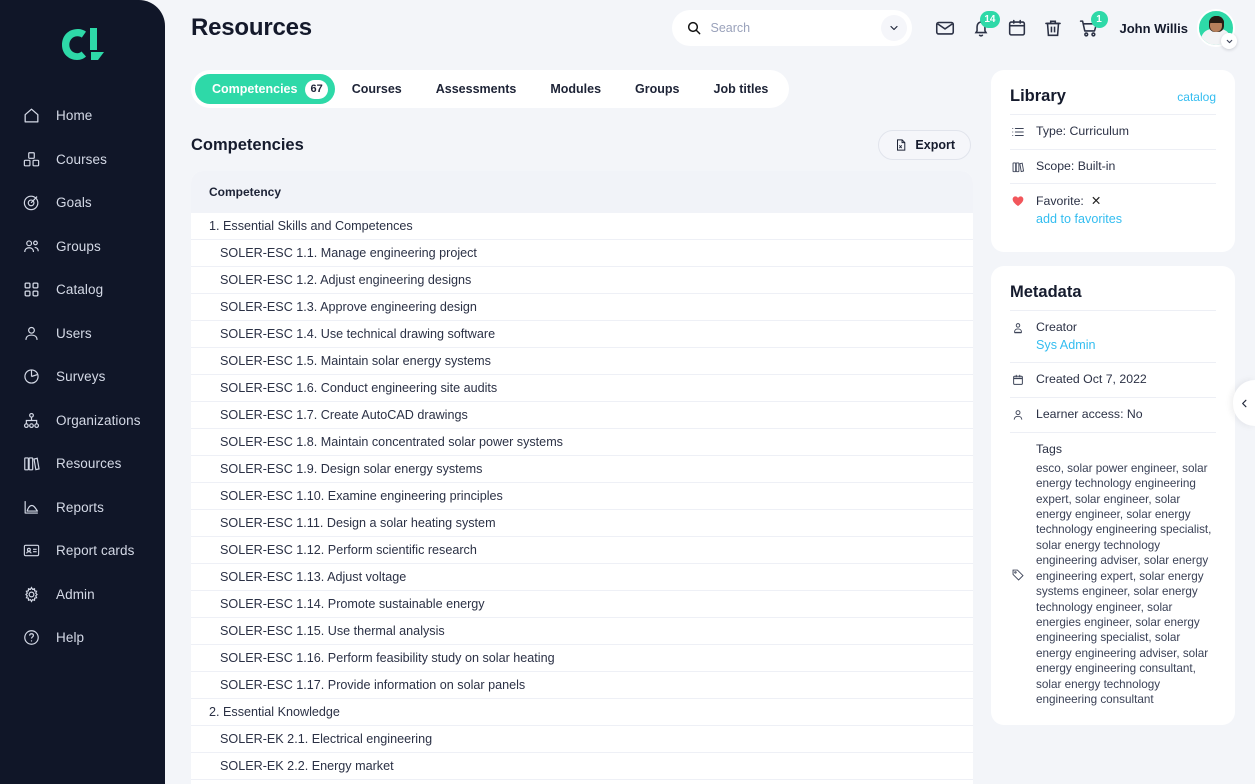 The height and width of the screenshot is (784, 1255). What do you see at coordinates (901, 145) in the screenshot?
I see `export-file-icon` at bounding box center [901, 145].